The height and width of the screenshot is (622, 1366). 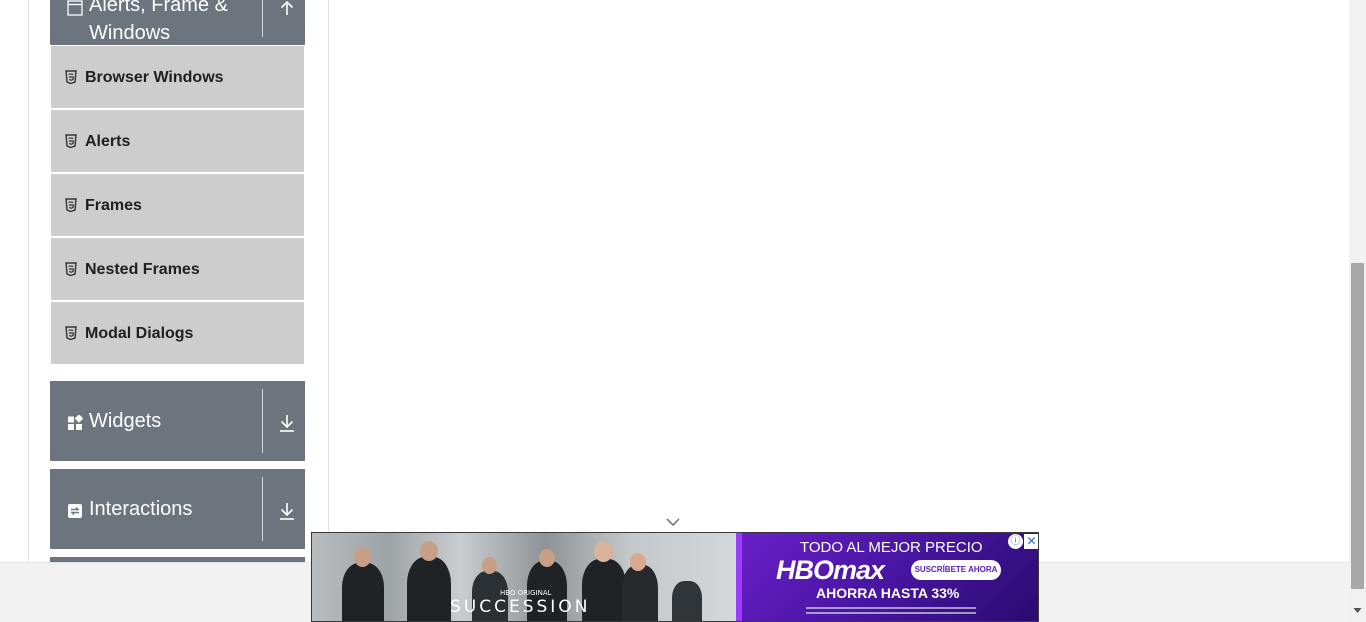 What do you see at coordinates (287, 8) in the screenshot?
I see `collapse-up-icon` at bounding box center [287, 8].